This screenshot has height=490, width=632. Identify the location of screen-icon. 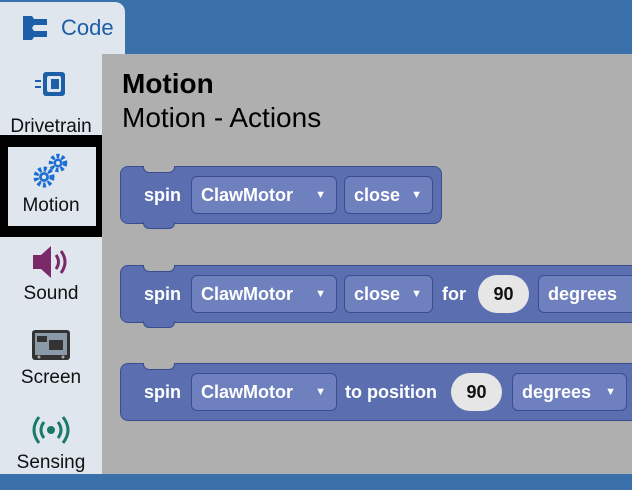
(51, 345).